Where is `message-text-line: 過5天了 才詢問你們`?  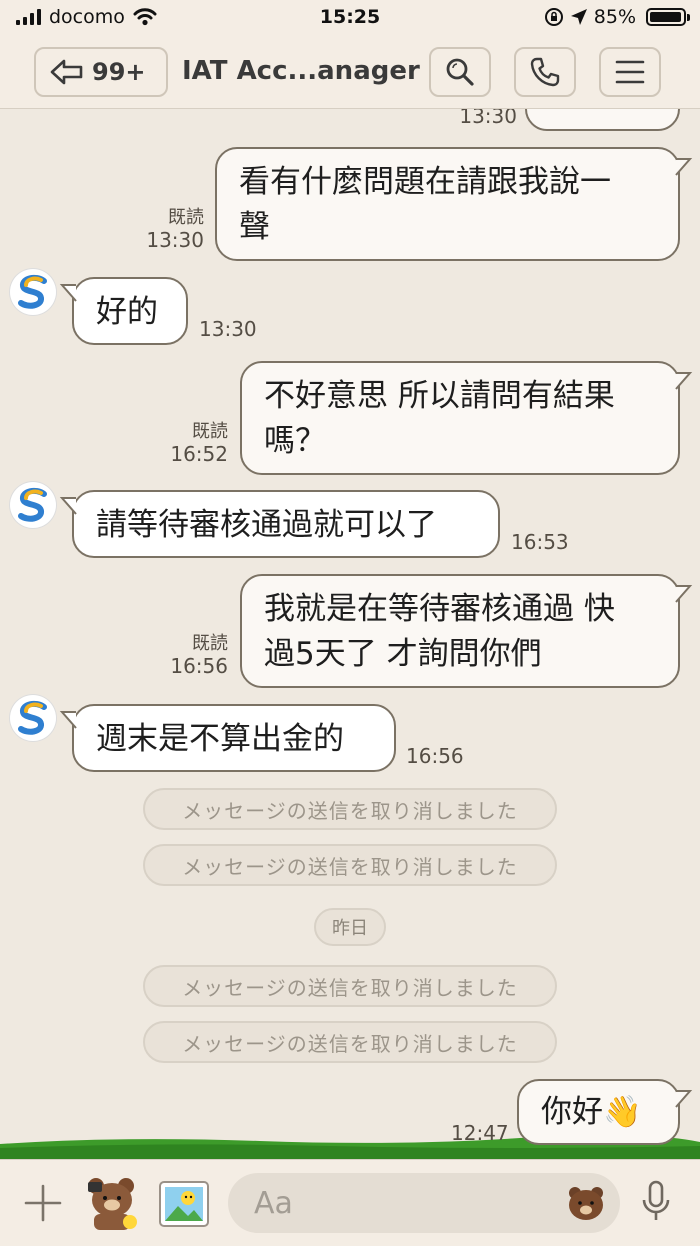 message-text-line: 過5天了 才詢問你們 is located at coordinates (403, 654).